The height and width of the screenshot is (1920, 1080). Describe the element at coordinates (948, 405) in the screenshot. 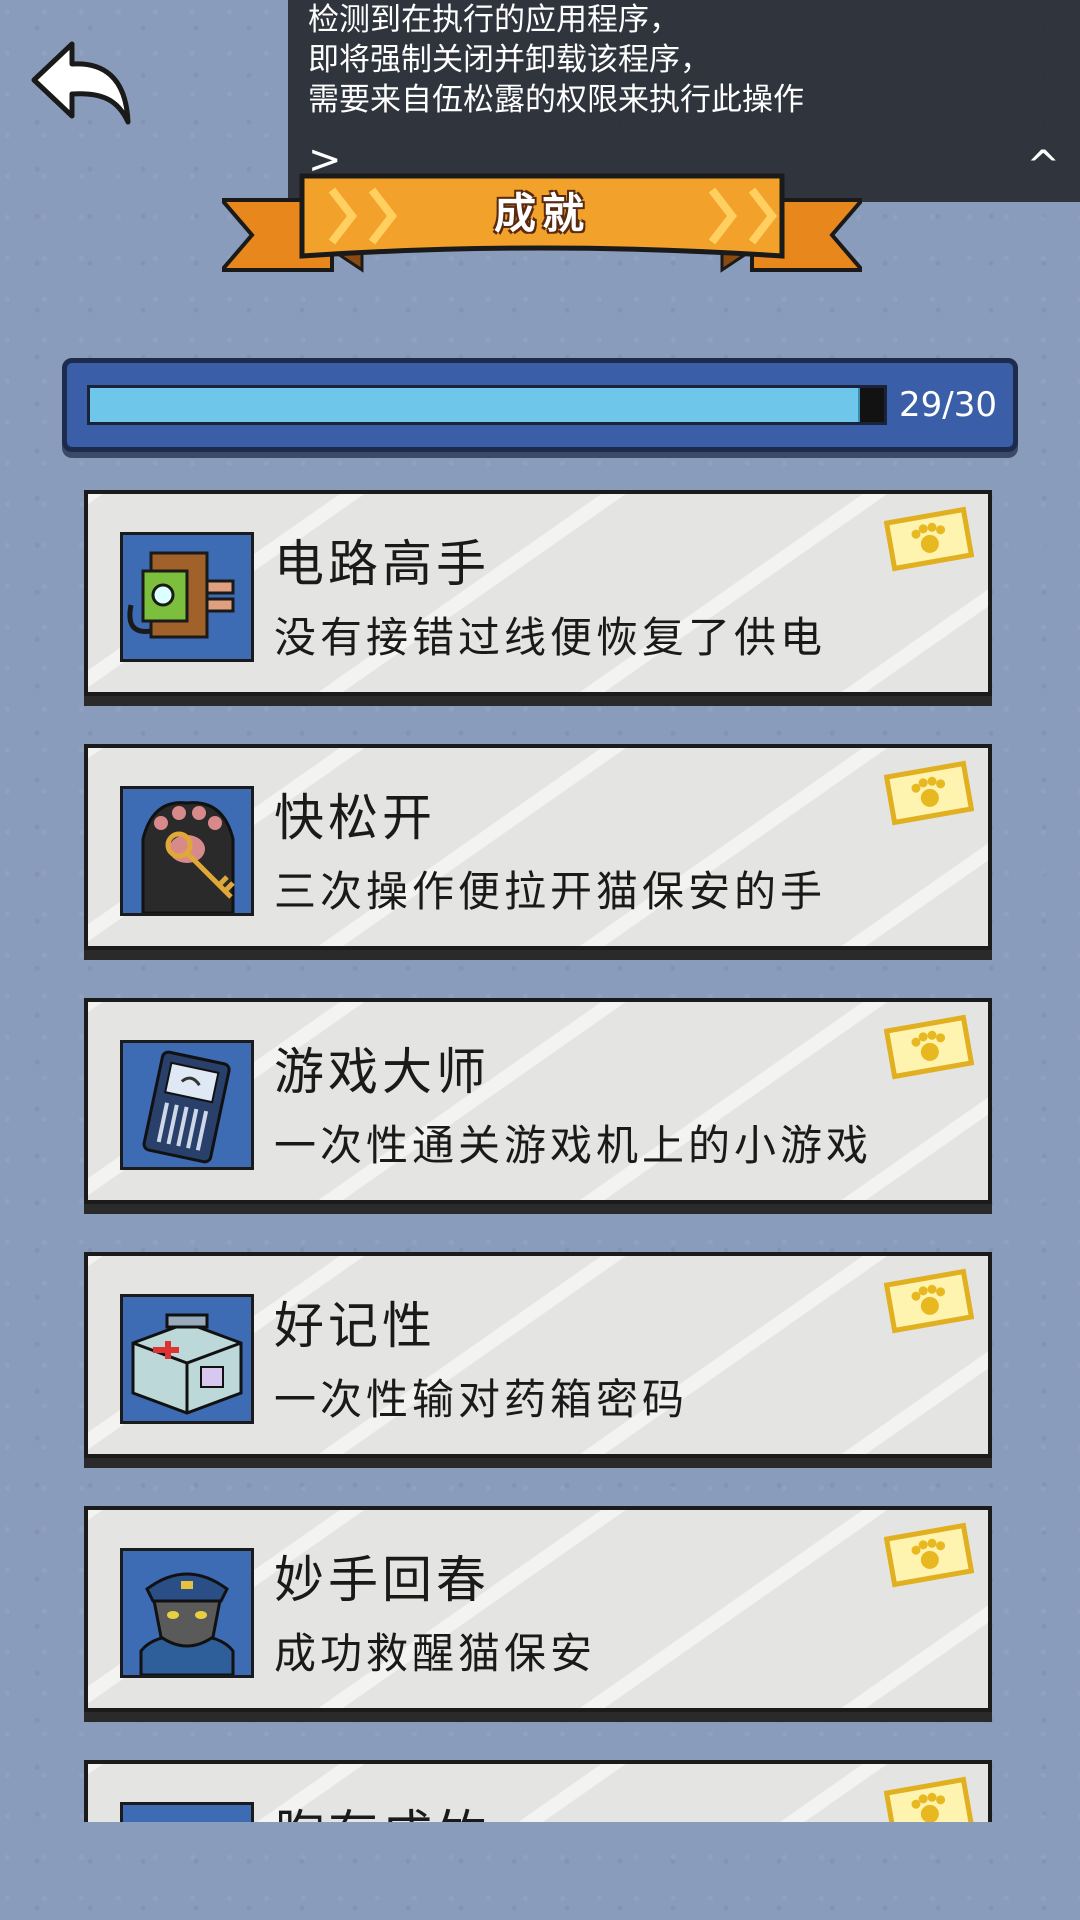

I see `progress-count: 29/30` at that location.